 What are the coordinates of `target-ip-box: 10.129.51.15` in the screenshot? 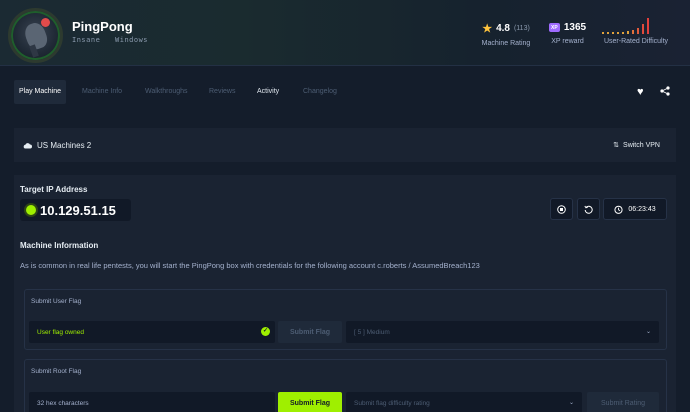 It's located at (75, 210).